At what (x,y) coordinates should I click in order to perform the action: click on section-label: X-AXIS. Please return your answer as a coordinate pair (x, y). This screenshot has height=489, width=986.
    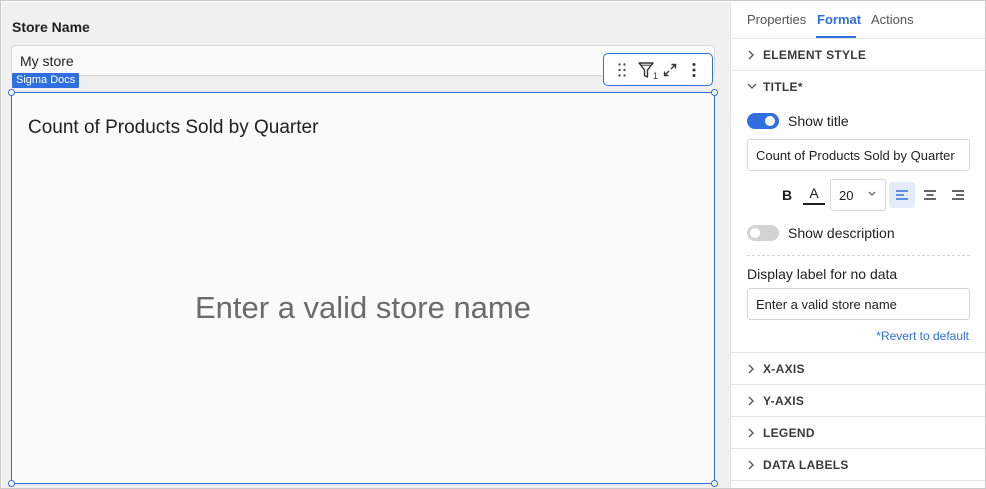
    Looking at the image, I should click on (784, 369).